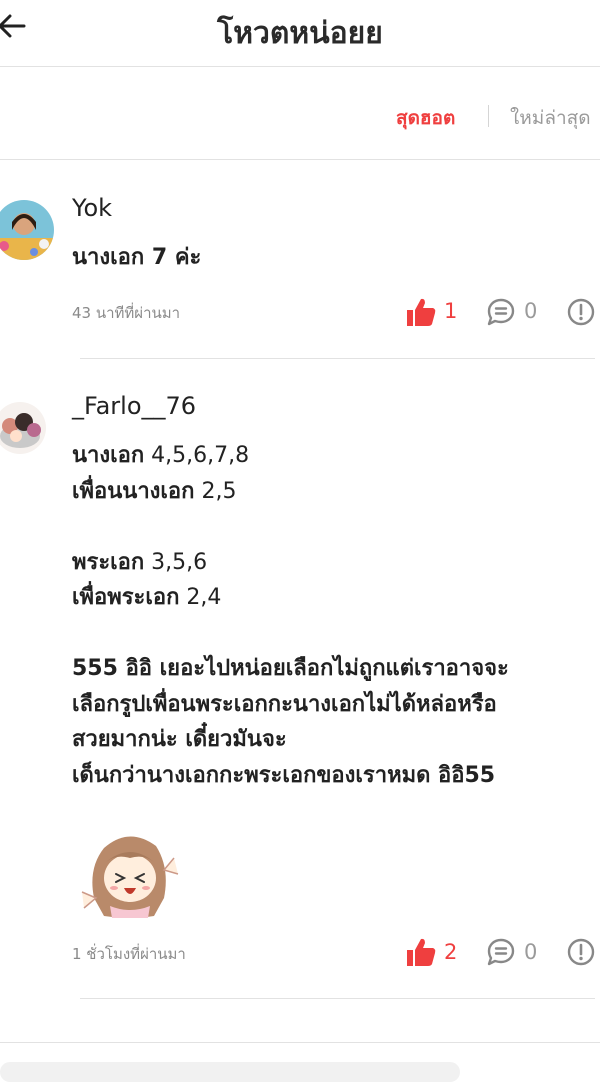 Image resolution: width=600 pixels, height=1082 pixels. Describe the element at coordinates (154, 491) in the screenshot. I see `comment-line: เพื่อนนางเอก 2,5` at that location.